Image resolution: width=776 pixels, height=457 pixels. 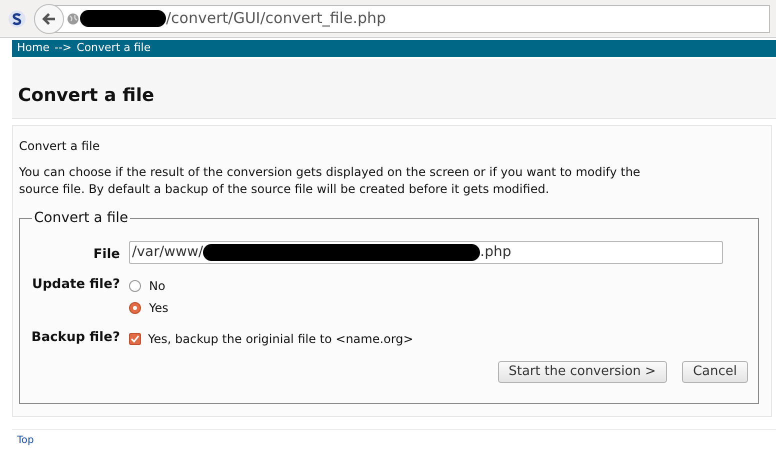 What do you see at coordinates (17, 19) in the screenshot?
I see `browser-logo-icon` at bounding box center [17, 19].